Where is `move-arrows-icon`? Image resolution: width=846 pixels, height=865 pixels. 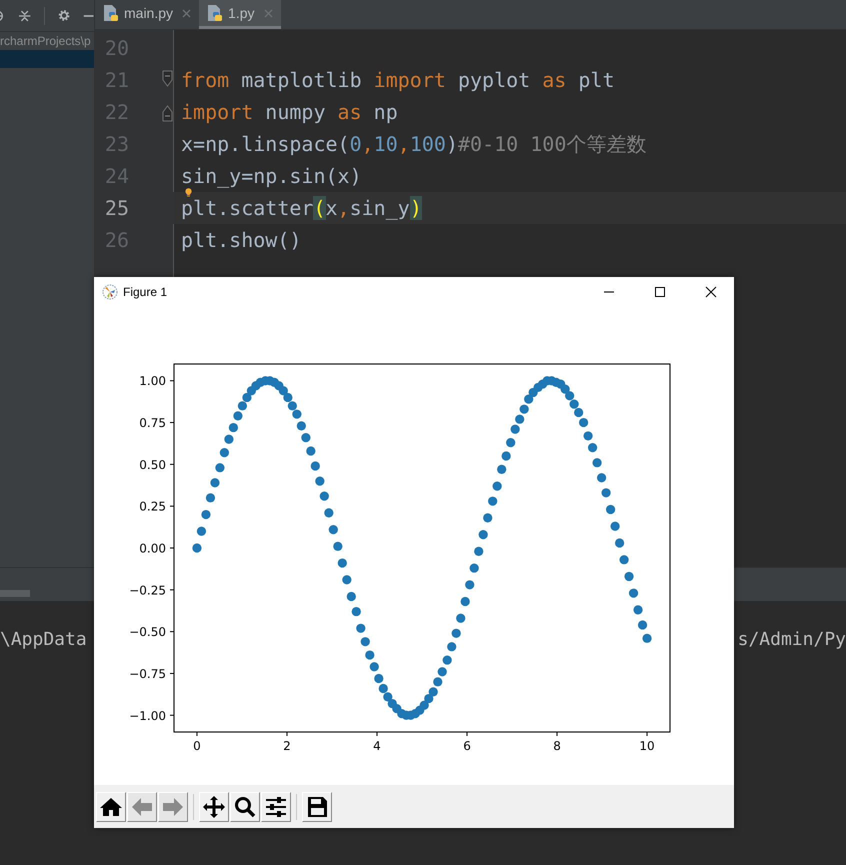 move-arrows-icon is located at coordinates (214, 806).